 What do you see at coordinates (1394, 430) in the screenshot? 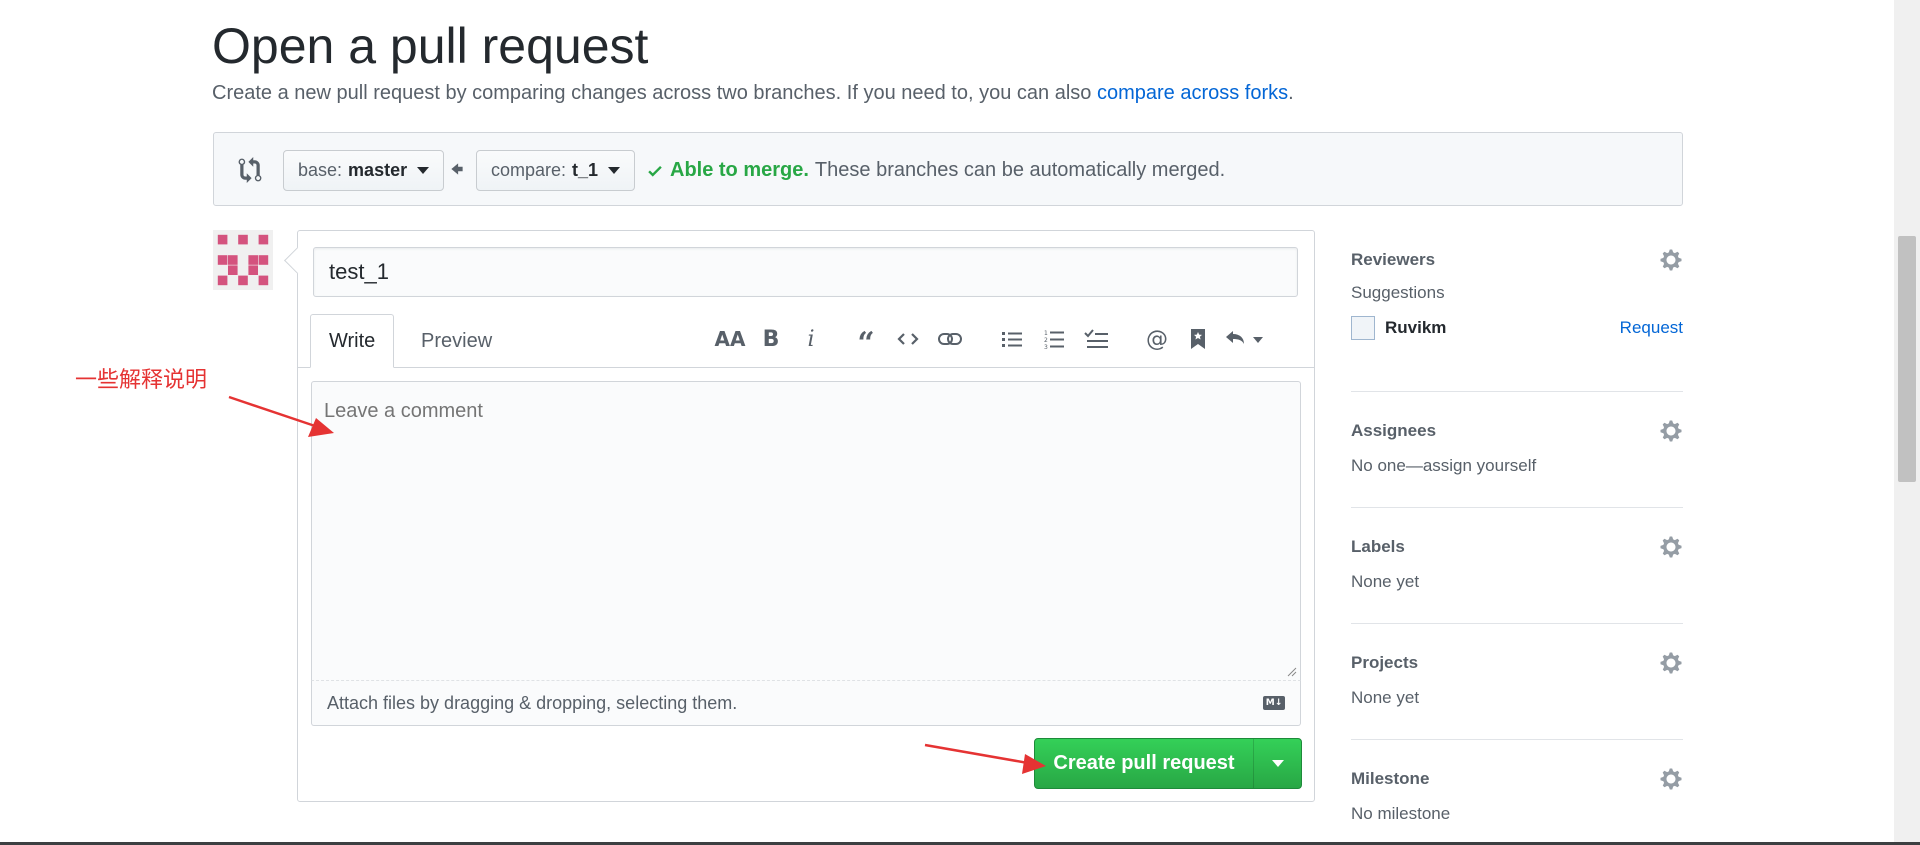
I see `assignees-heading: Assignees` at bounding box center [1394, 430].